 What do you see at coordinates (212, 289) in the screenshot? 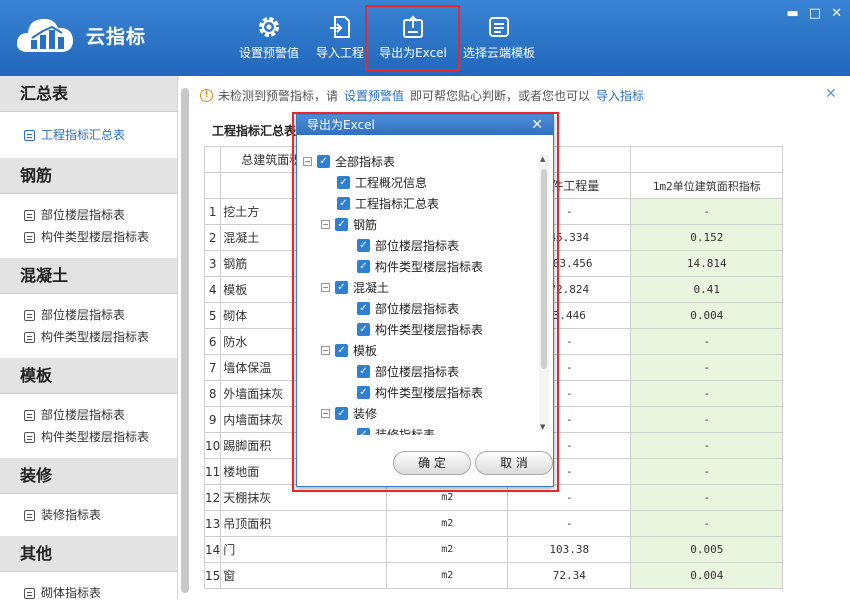
I see `table-cell-no: 4` at bounding box center [212, 289].